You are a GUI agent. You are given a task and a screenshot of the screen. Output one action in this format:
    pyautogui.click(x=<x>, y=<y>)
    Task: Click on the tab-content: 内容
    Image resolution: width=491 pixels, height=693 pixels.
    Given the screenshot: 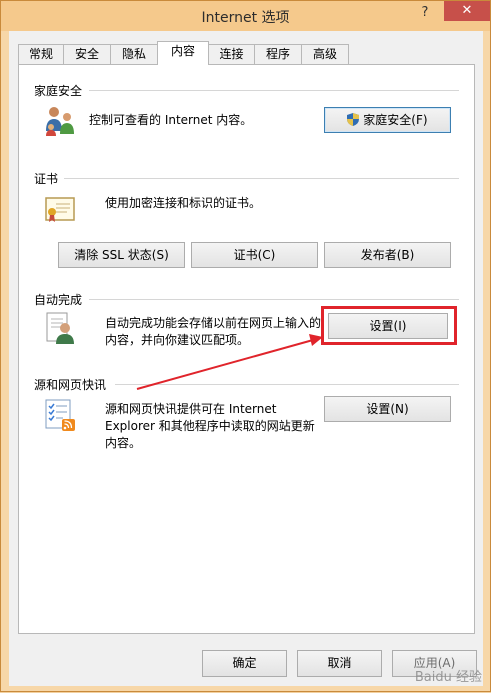 What is the action you would take?
    pyautogui.click(x=183, y=53)
    